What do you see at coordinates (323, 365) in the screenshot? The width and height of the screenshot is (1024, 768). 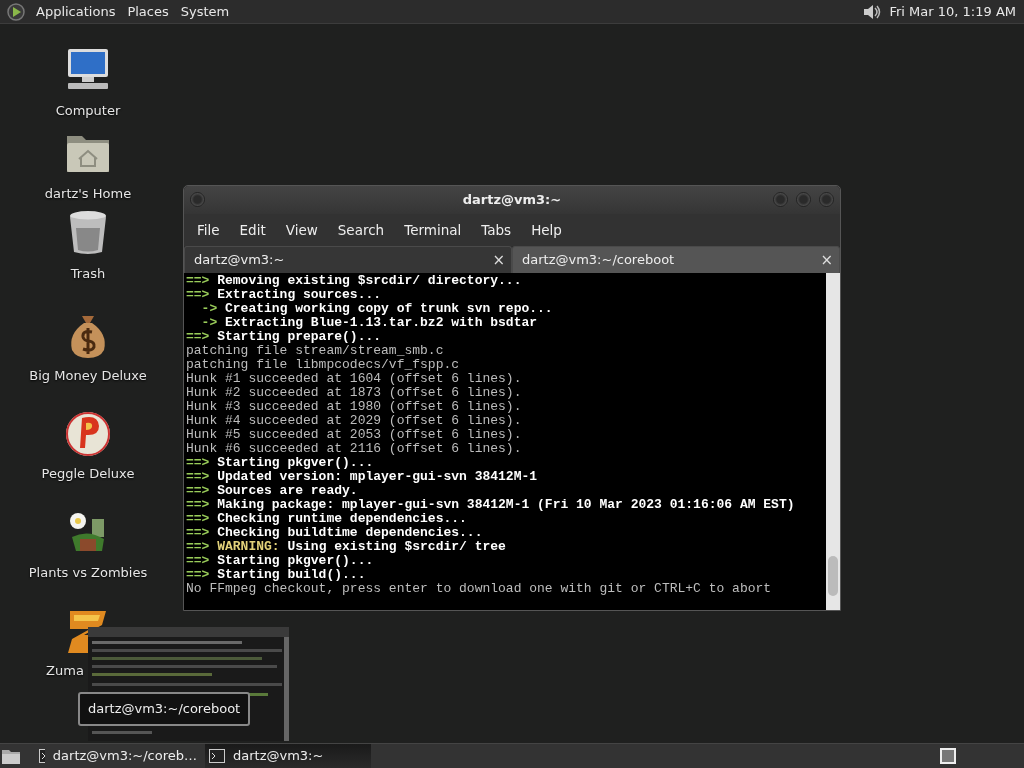 I see `terminal-line: patching file libmpcodecs/vf_fspp.c` at bounding box center [323, 365].